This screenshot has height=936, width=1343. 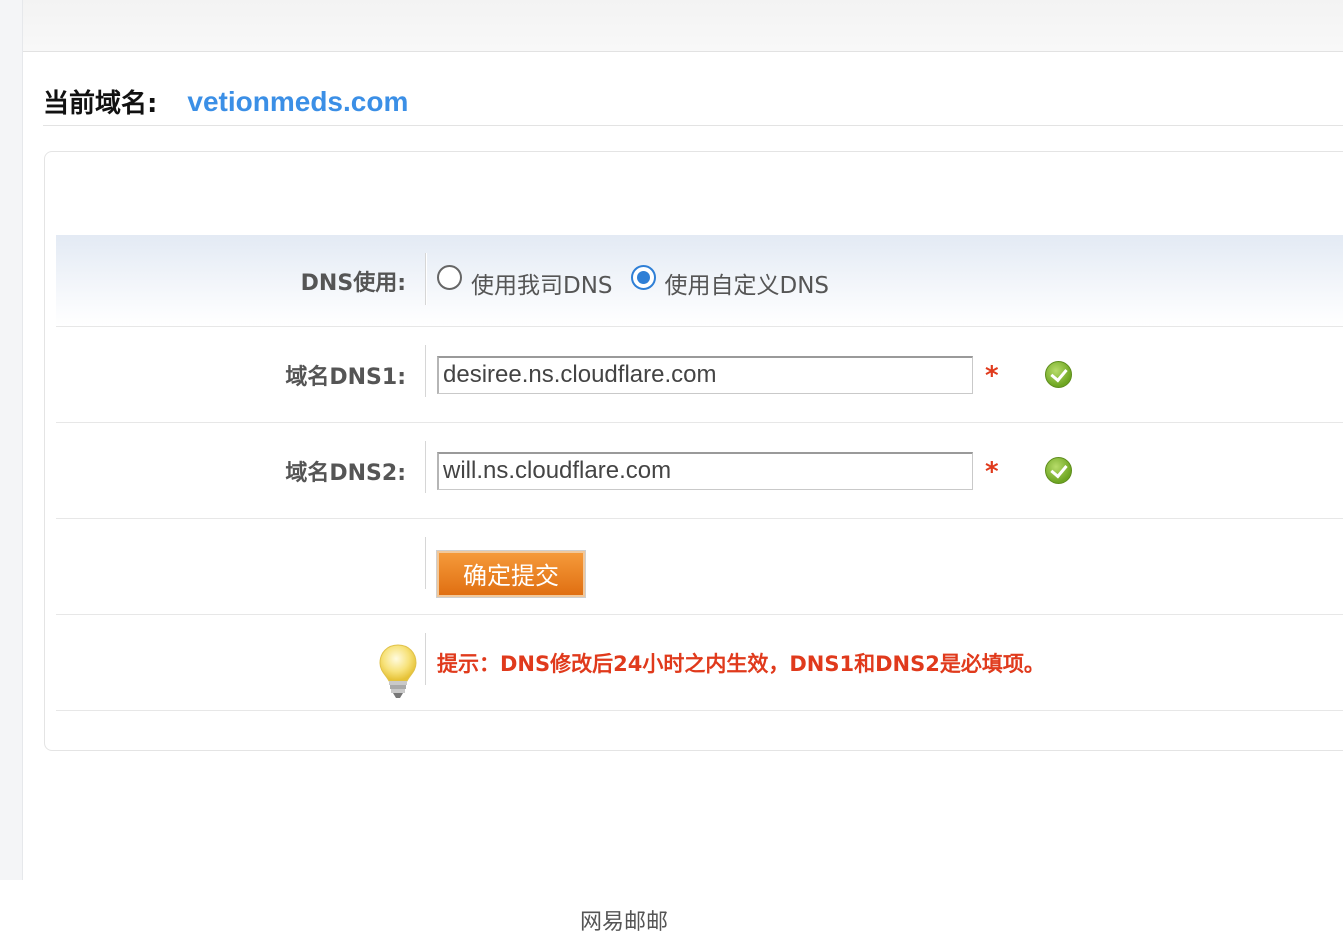 What do you see at coordinates (705, 374) in the screenshot?
I see `dns1-input` at bounding box center [705, 374].